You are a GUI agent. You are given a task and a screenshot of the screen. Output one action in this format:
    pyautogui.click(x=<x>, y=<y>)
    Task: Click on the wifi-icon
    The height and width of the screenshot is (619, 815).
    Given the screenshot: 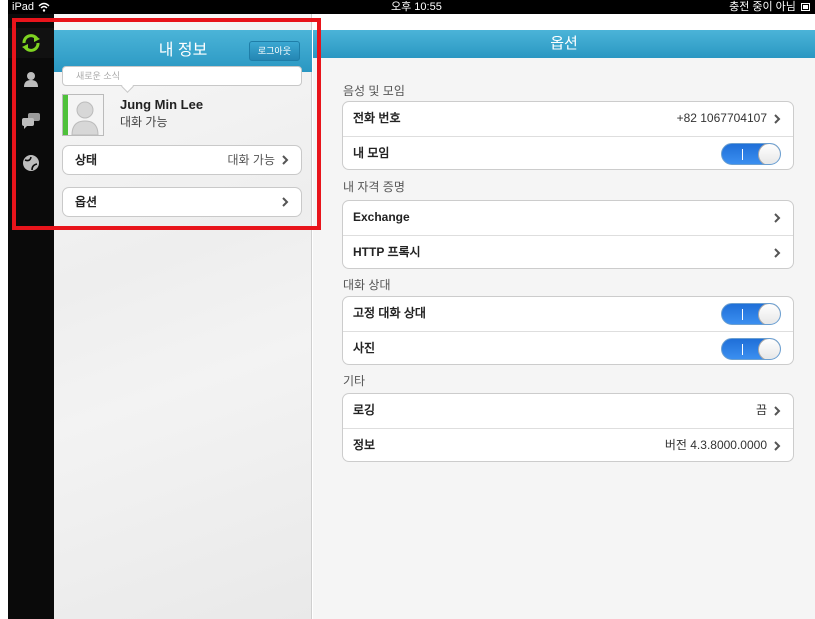 What is the action you would take?
    pyautogui.click(x=44, y=7)
    